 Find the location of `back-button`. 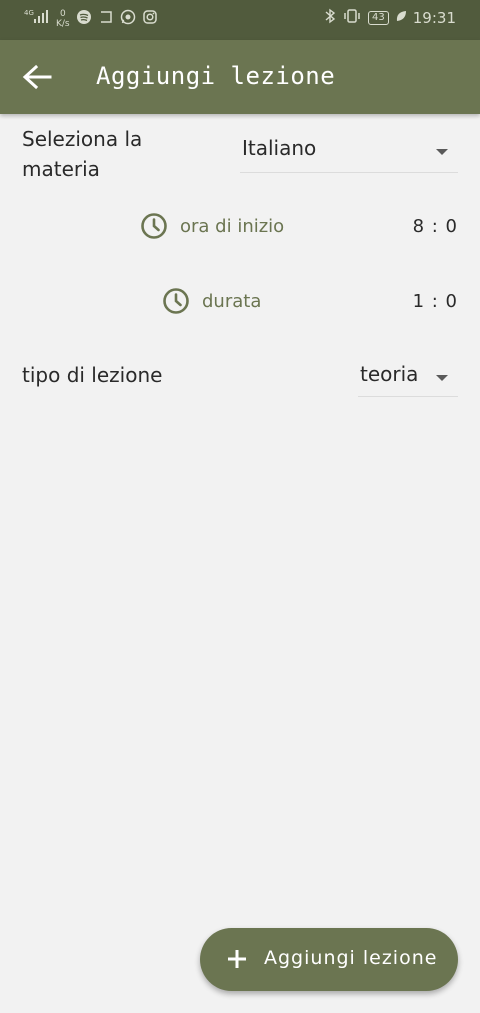

back-button is located at coordinates (37, 77).